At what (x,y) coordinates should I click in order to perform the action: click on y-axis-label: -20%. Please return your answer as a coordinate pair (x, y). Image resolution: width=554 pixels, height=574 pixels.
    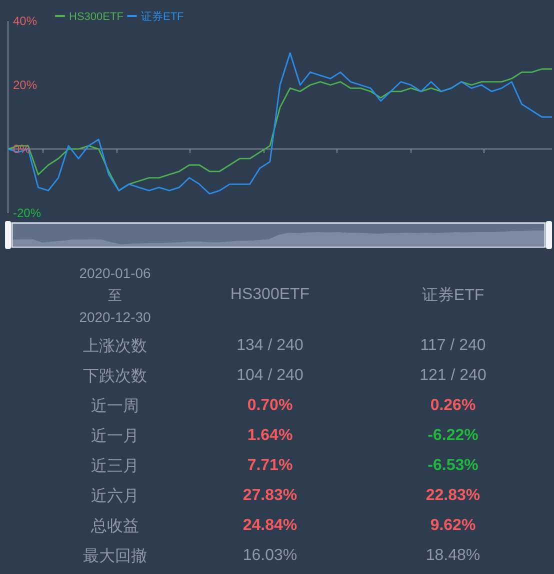
    Looking at the image, I should click on (27, 213).